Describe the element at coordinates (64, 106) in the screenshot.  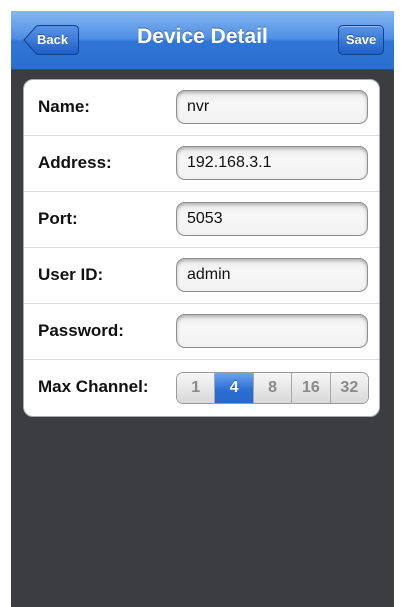
I see `name-label: Name:` at that location.